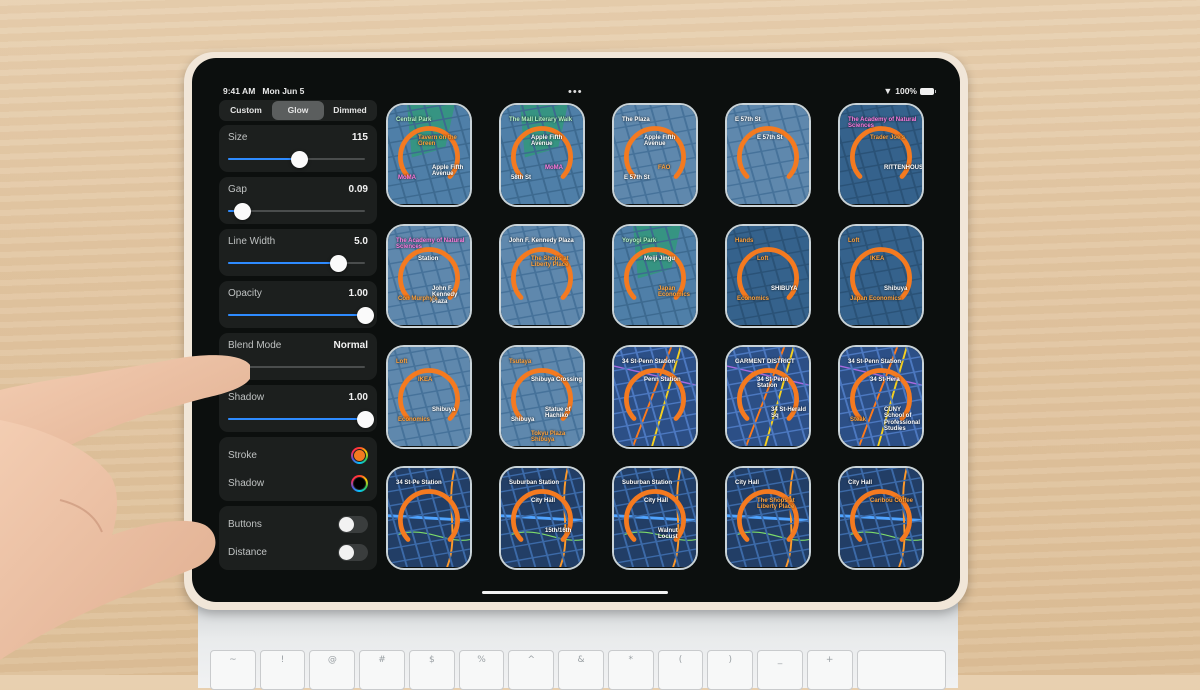 This screenshot has width=1200, height=690. I want to click on map-preview-tile: Loft IKEA Shibuya Japan Economics, so click(881, 276).